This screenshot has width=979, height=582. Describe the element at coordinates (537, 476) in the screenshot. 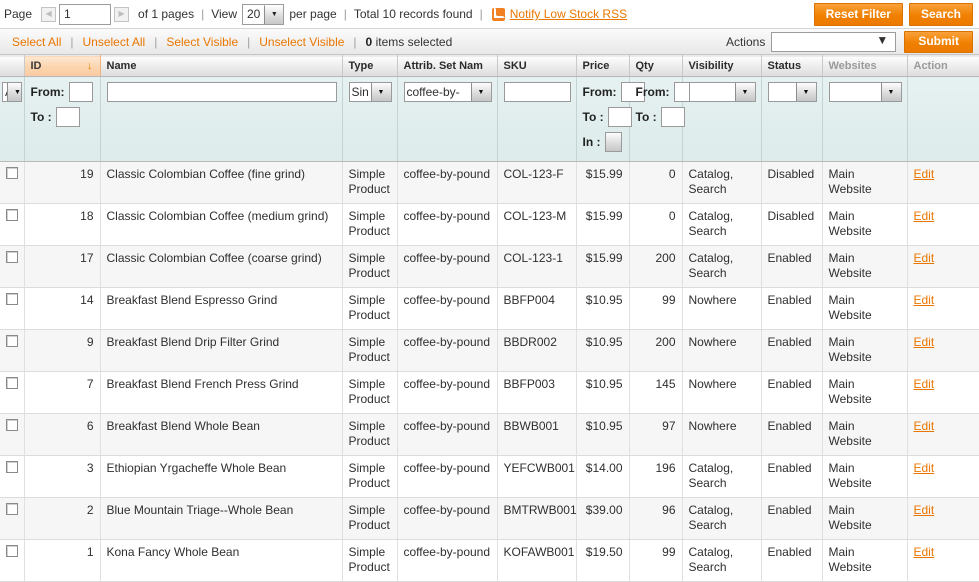

I see `cell-sku: YEFCWB001` at that location.